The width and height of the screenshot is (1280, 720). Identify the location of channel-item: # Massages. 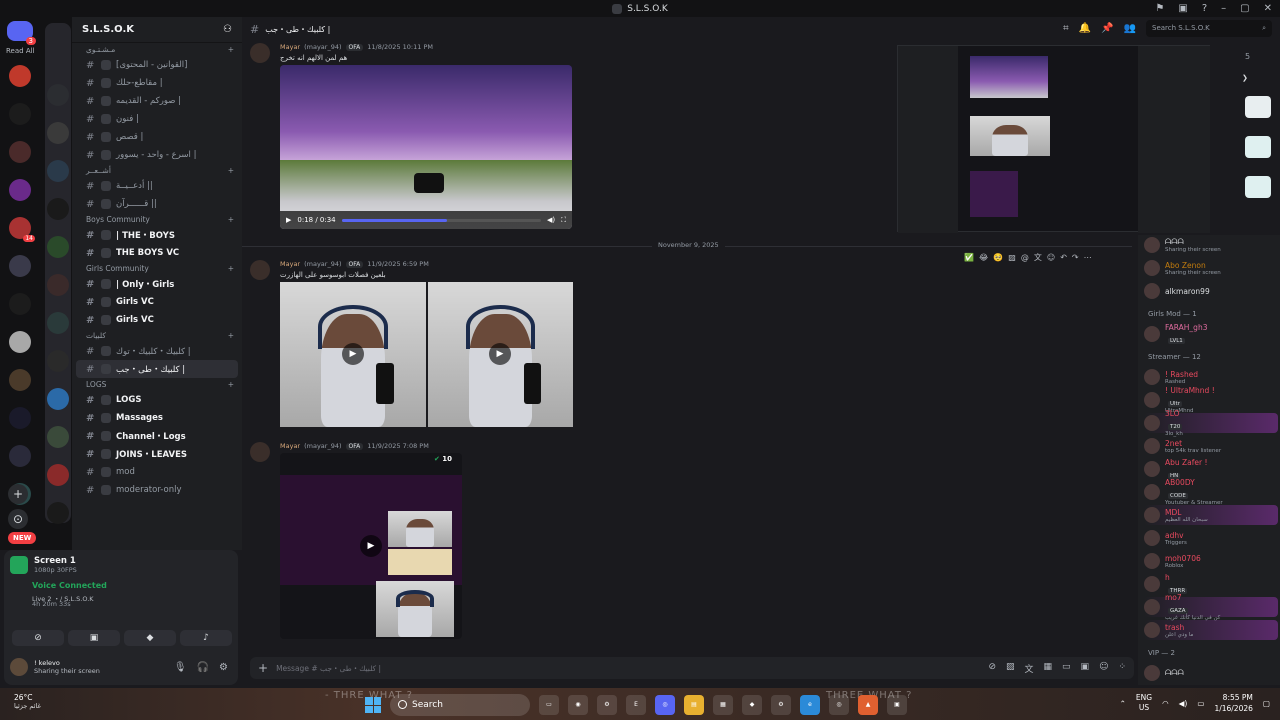
(157, 418).